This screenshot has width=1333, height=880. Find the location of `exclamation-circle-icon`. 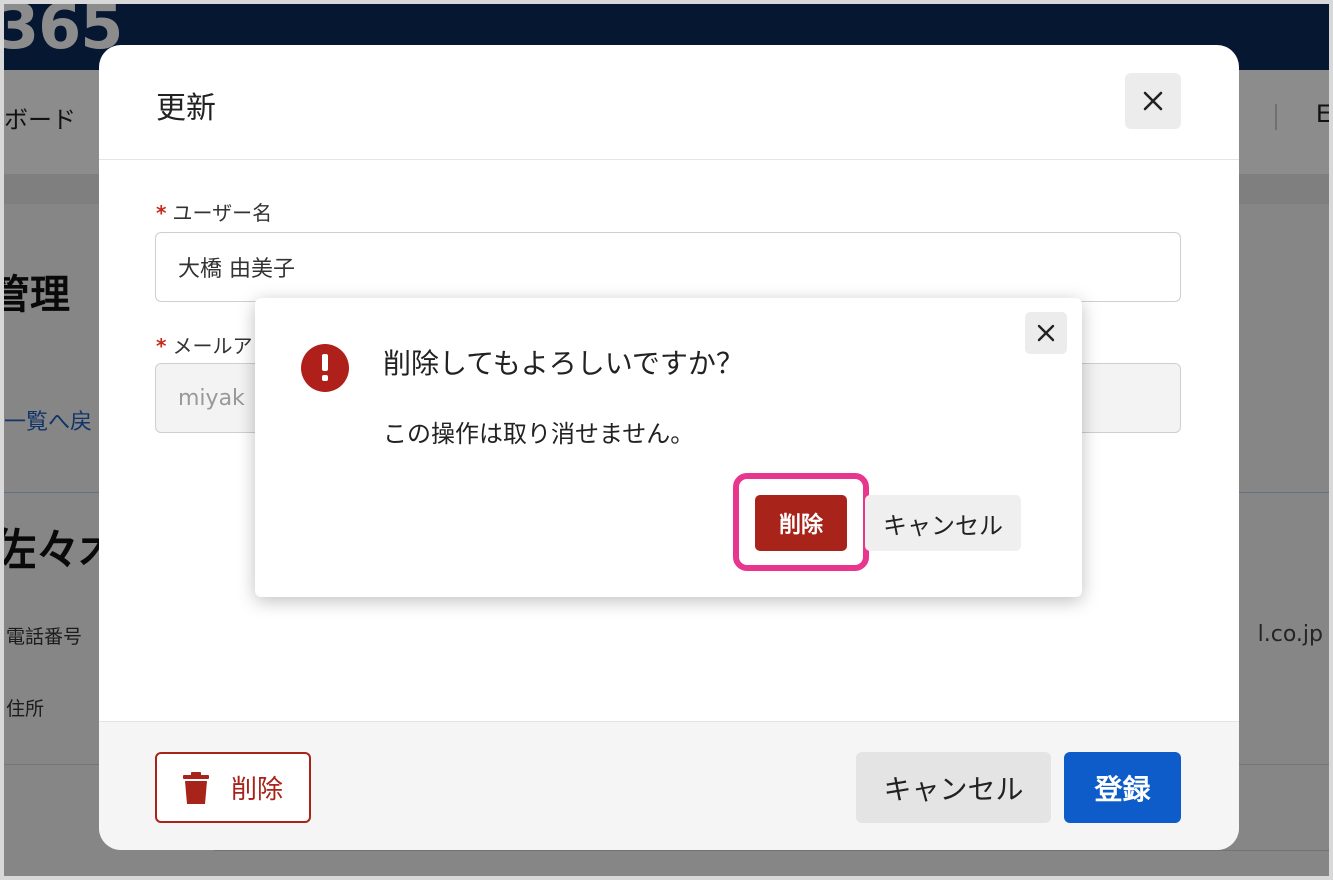

exclamation-circle-icon is located at coordinates (325, 368).